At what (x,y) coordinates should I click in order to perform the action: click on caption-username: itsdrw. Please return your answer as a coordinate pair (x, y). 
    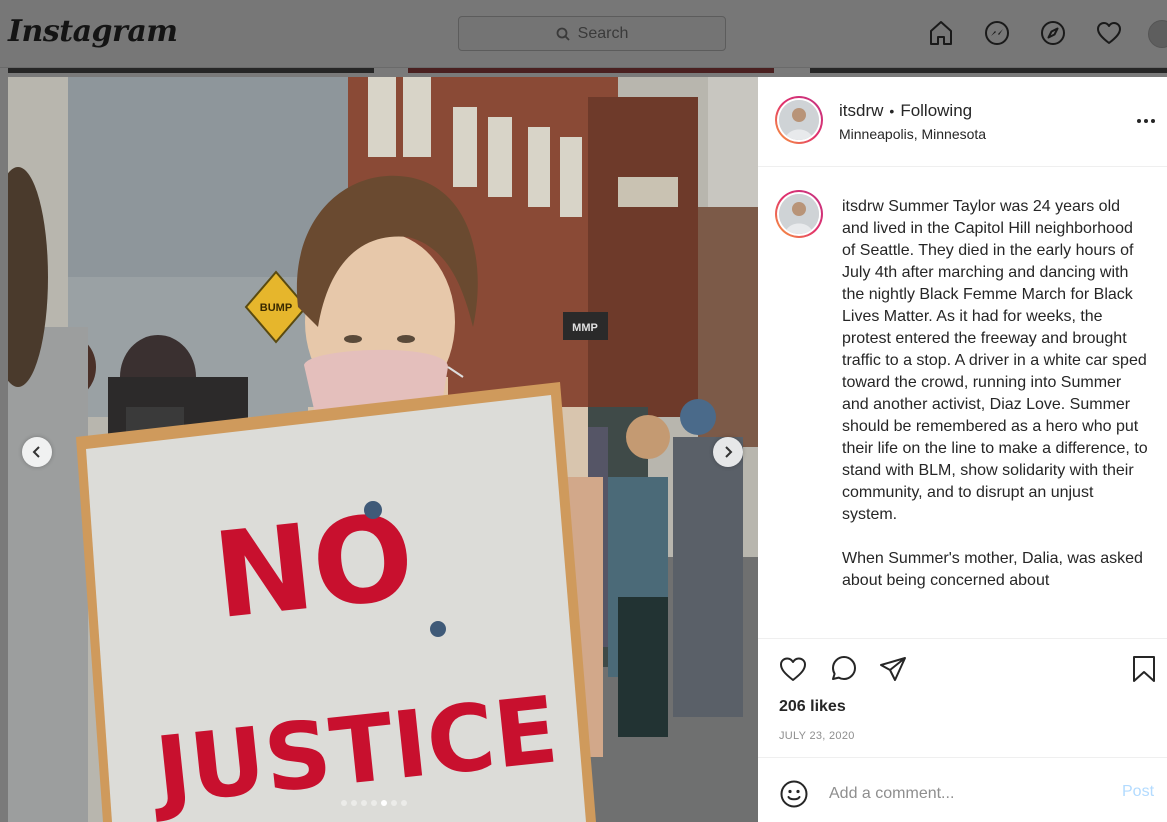
    Looking at the image, I should click on (863, 206).